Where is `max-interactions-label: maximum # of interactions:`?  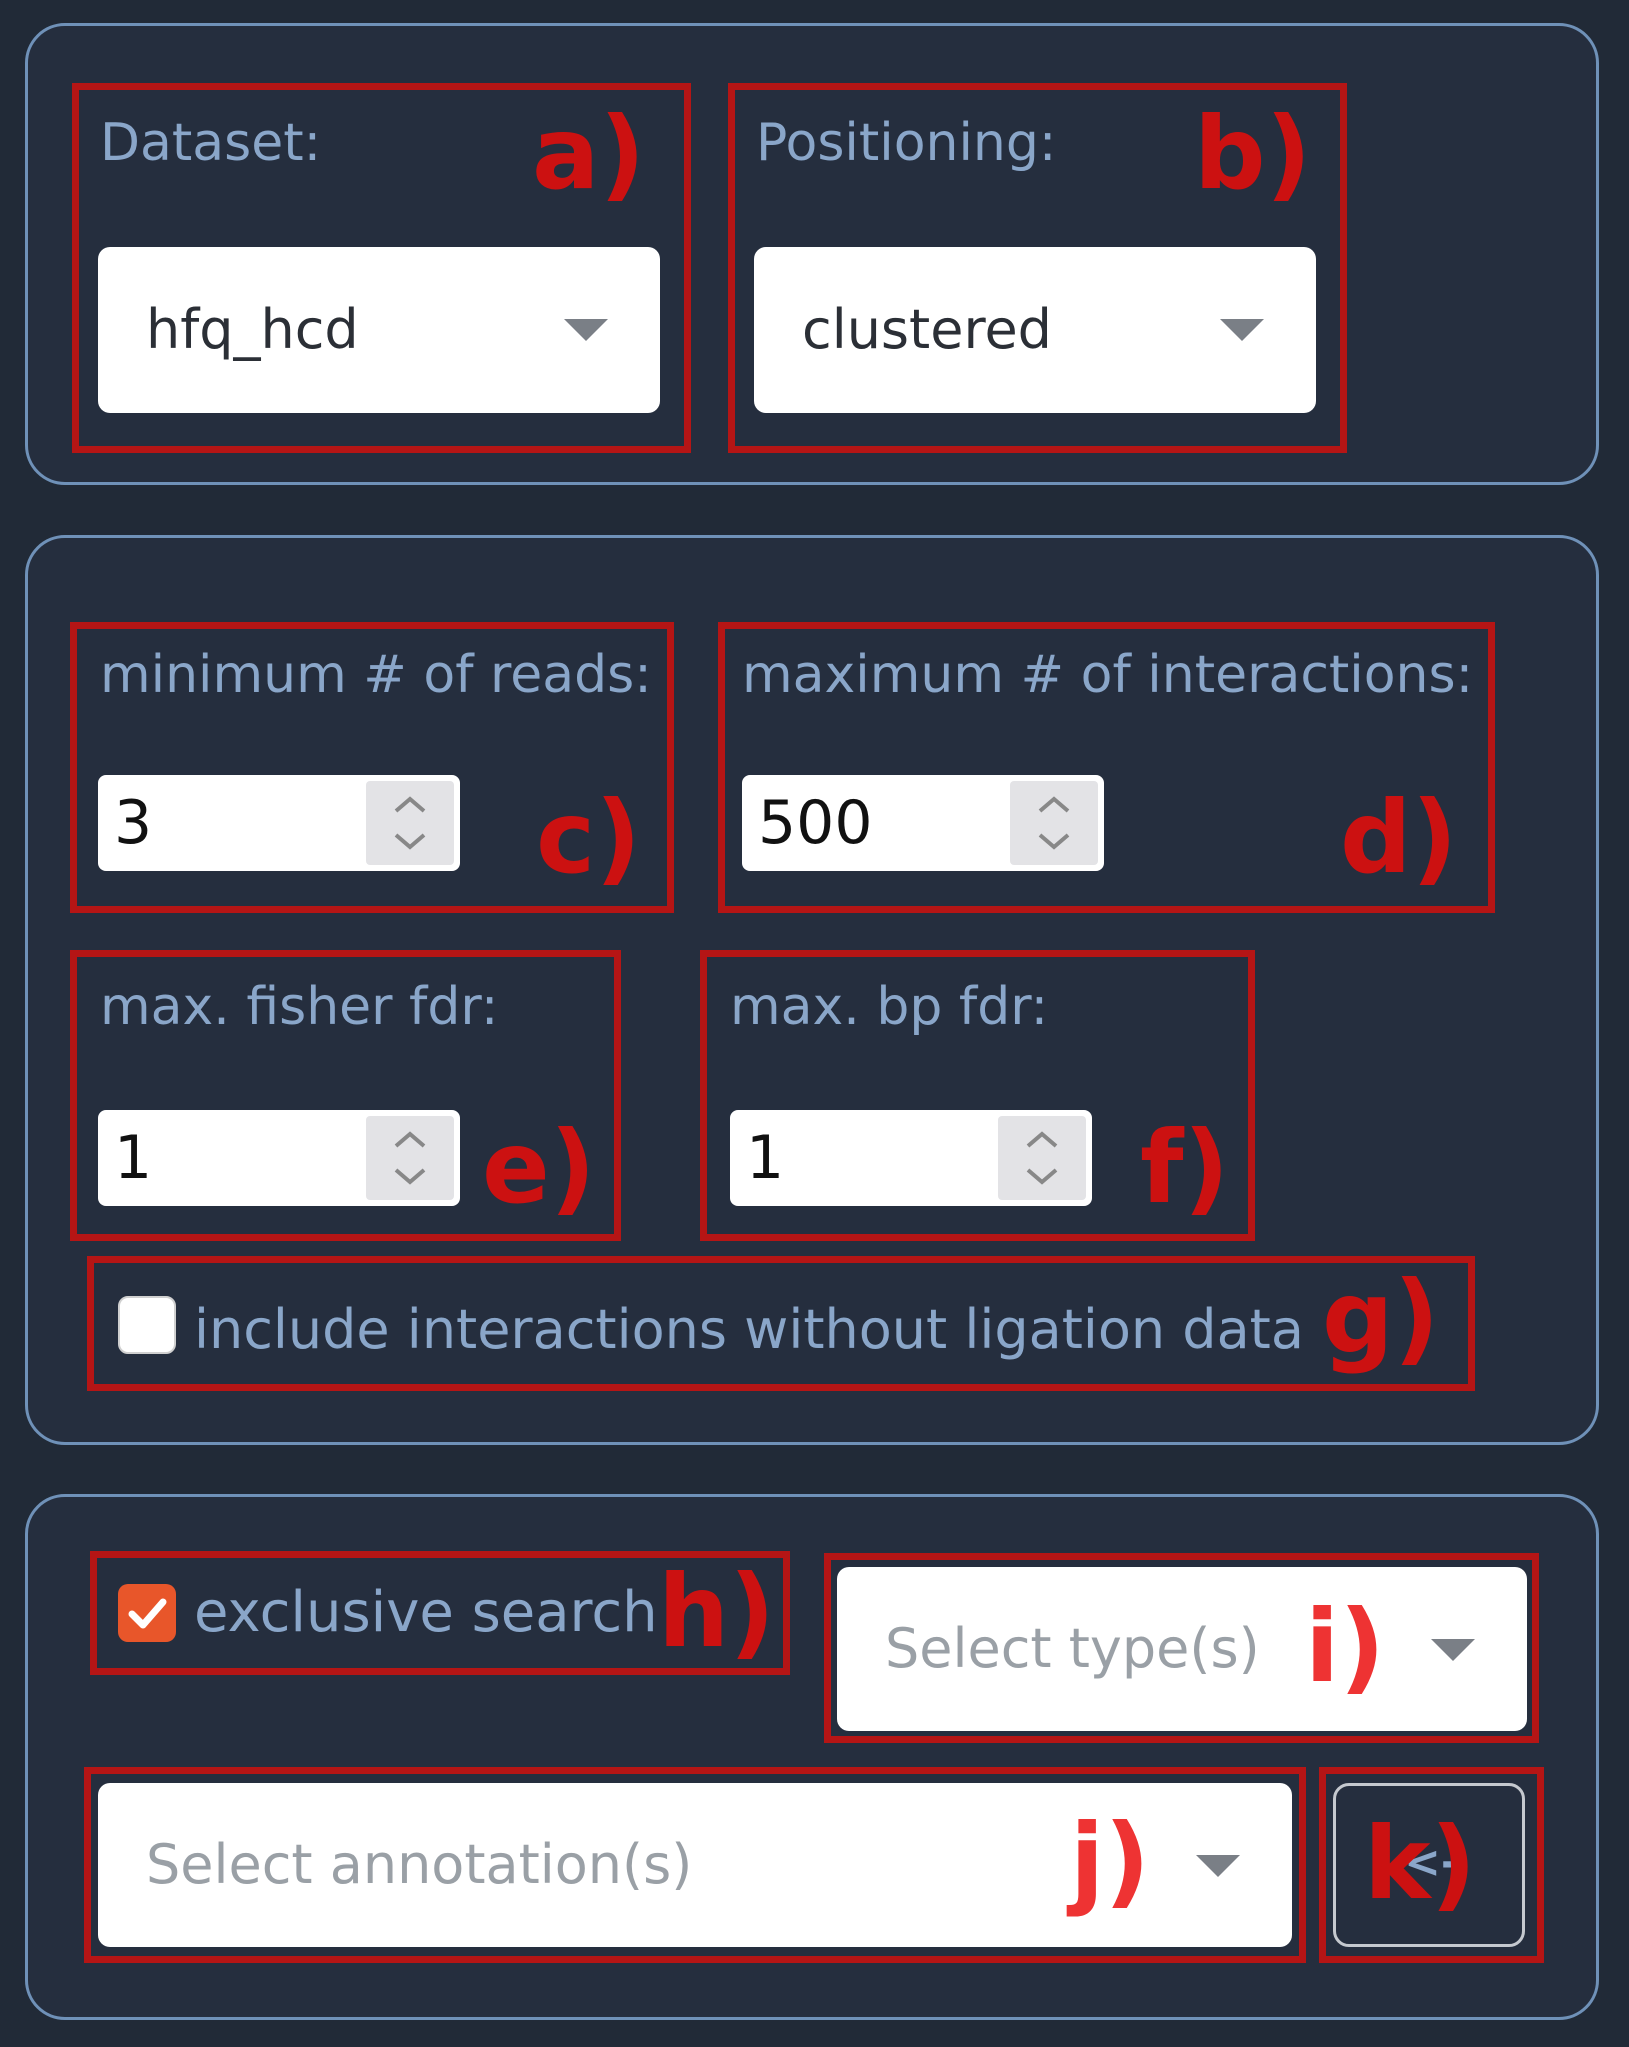 max-interactions-label: maximum # of interactions: is located at coordinates (1108, 675).